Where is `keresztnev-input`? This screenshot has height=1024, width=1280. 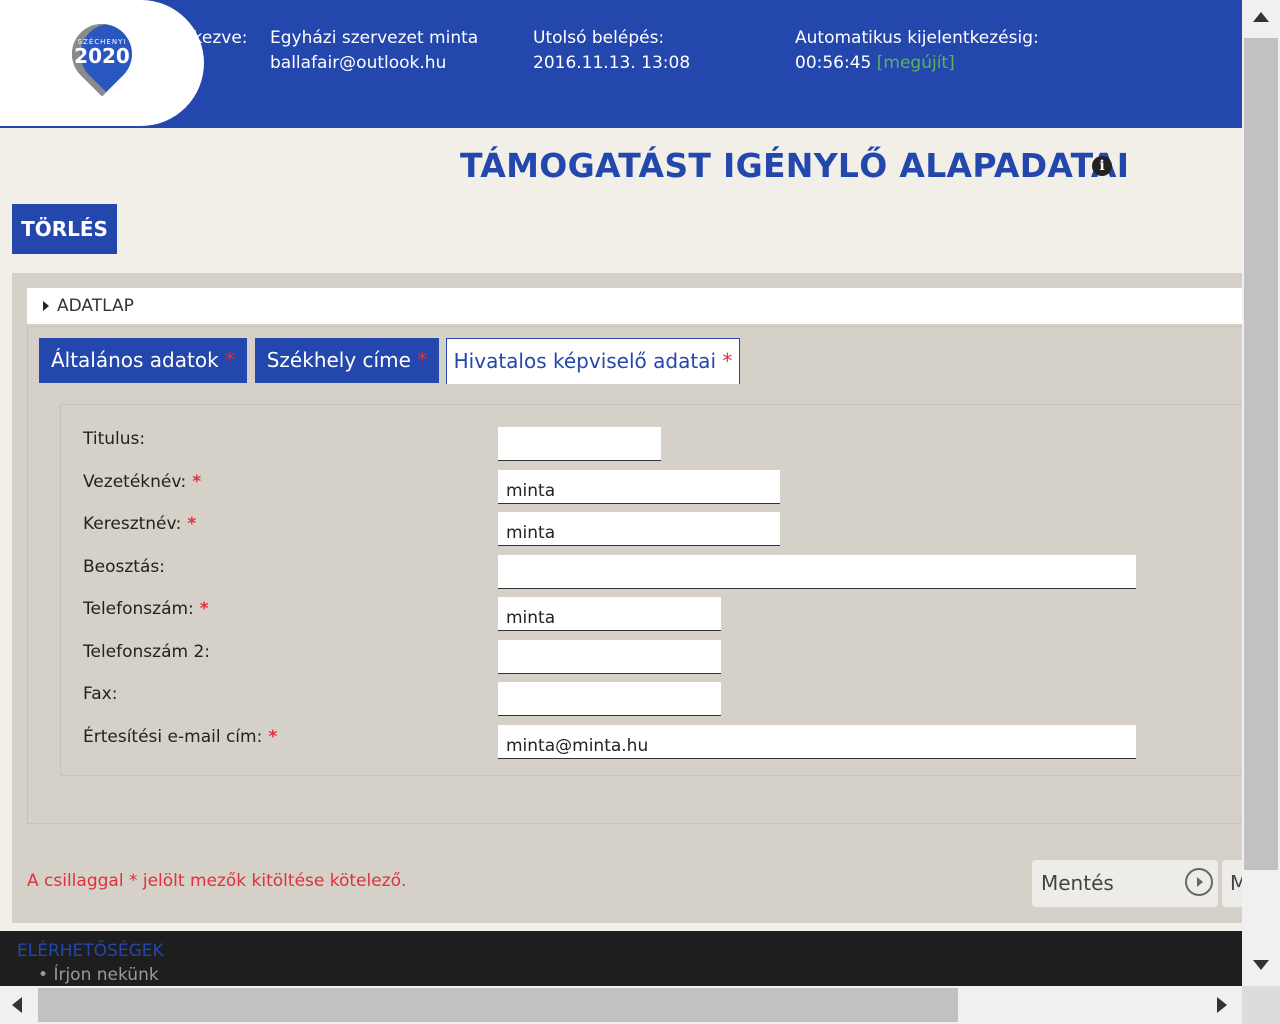 keresztnev-input is located at coordinates (639, 529).